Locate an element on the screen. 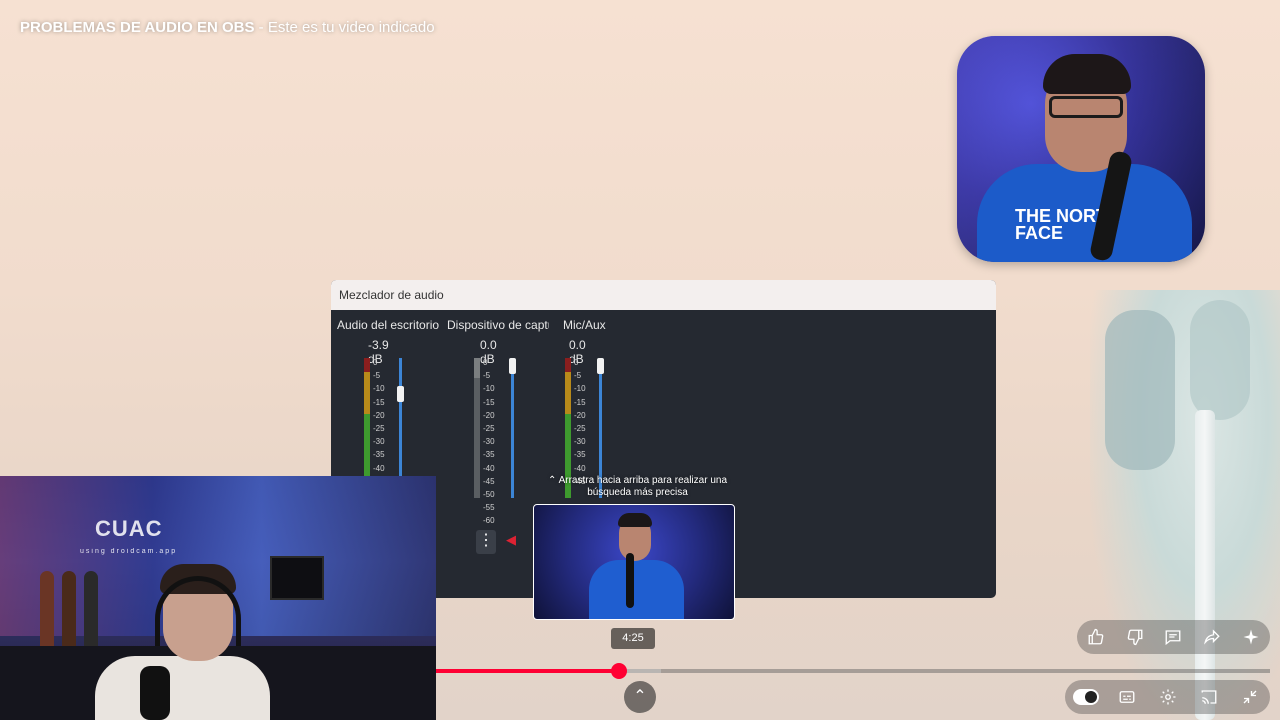  reactor-microphone is located at coordinates (155, 693).